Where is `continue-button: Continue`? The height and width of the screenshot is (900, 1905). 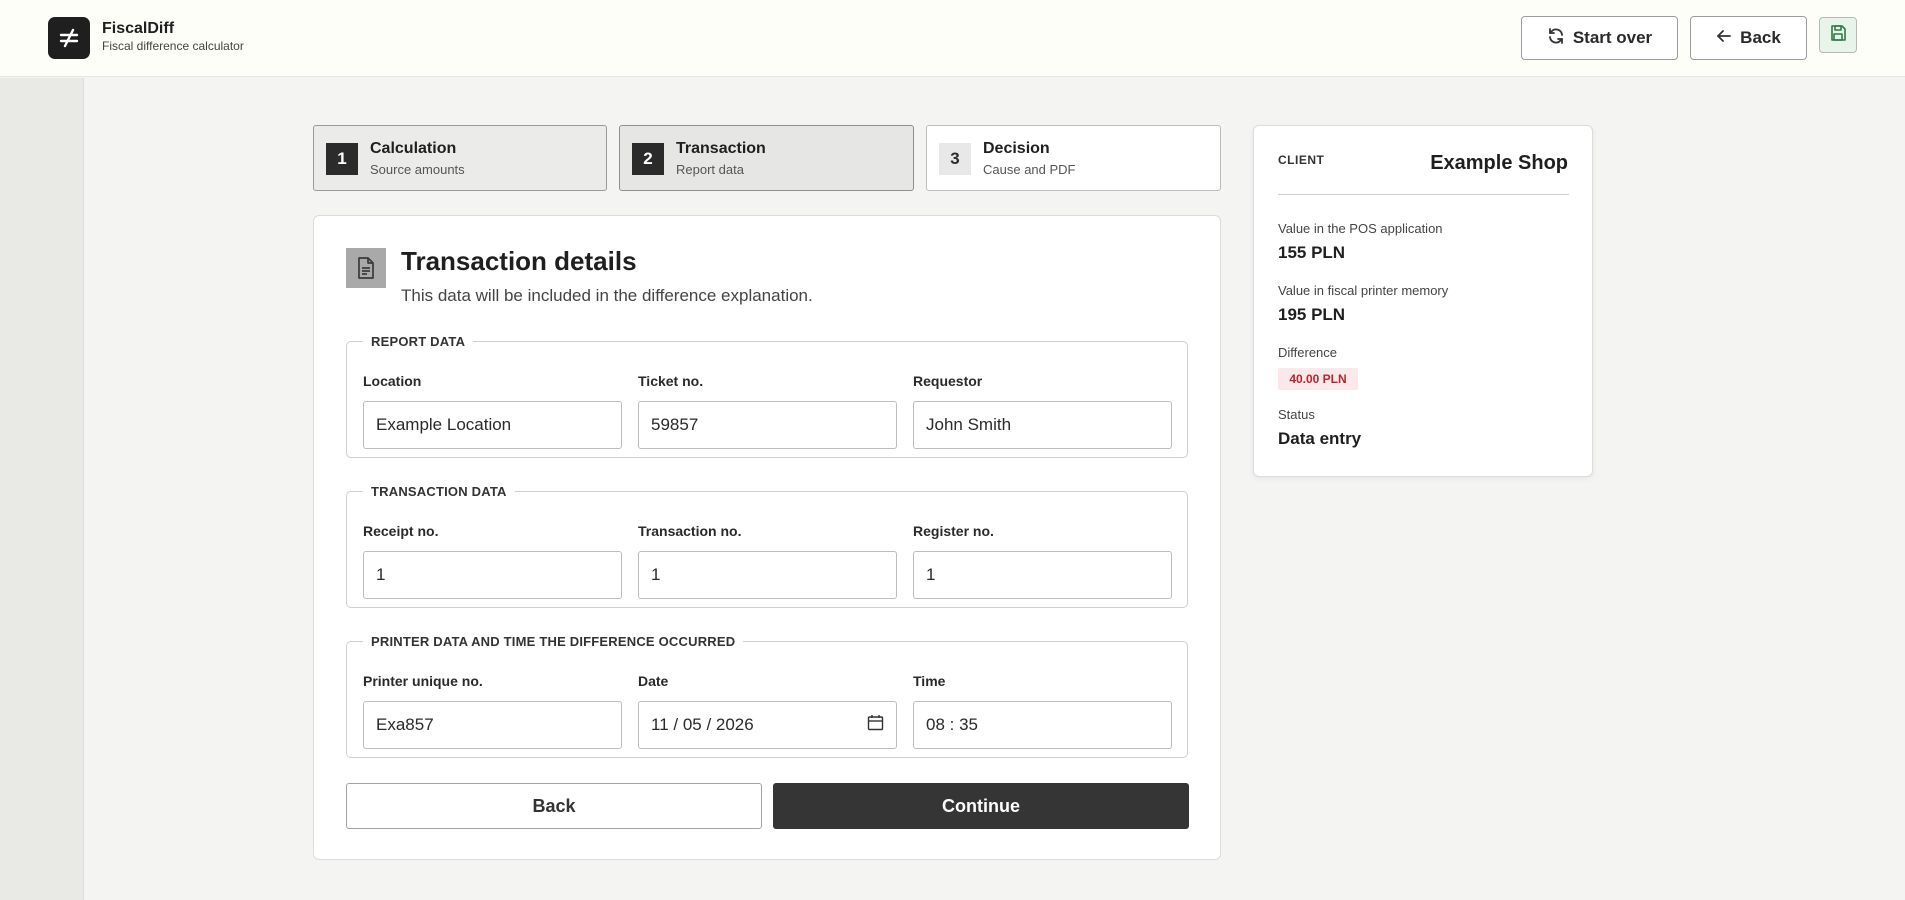
continue-button: Continue is located at coordinates (981, 806).